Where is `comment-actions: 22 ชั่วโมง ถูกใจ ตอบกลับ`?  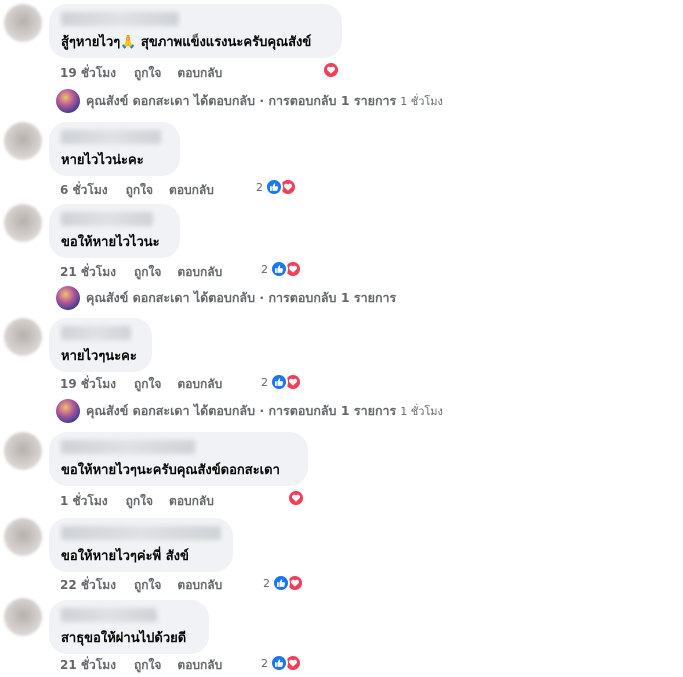 comment-actions: 22 ชั่วโมง ถูกใจ ตอบกลับ is located at coordinates (141, 585).